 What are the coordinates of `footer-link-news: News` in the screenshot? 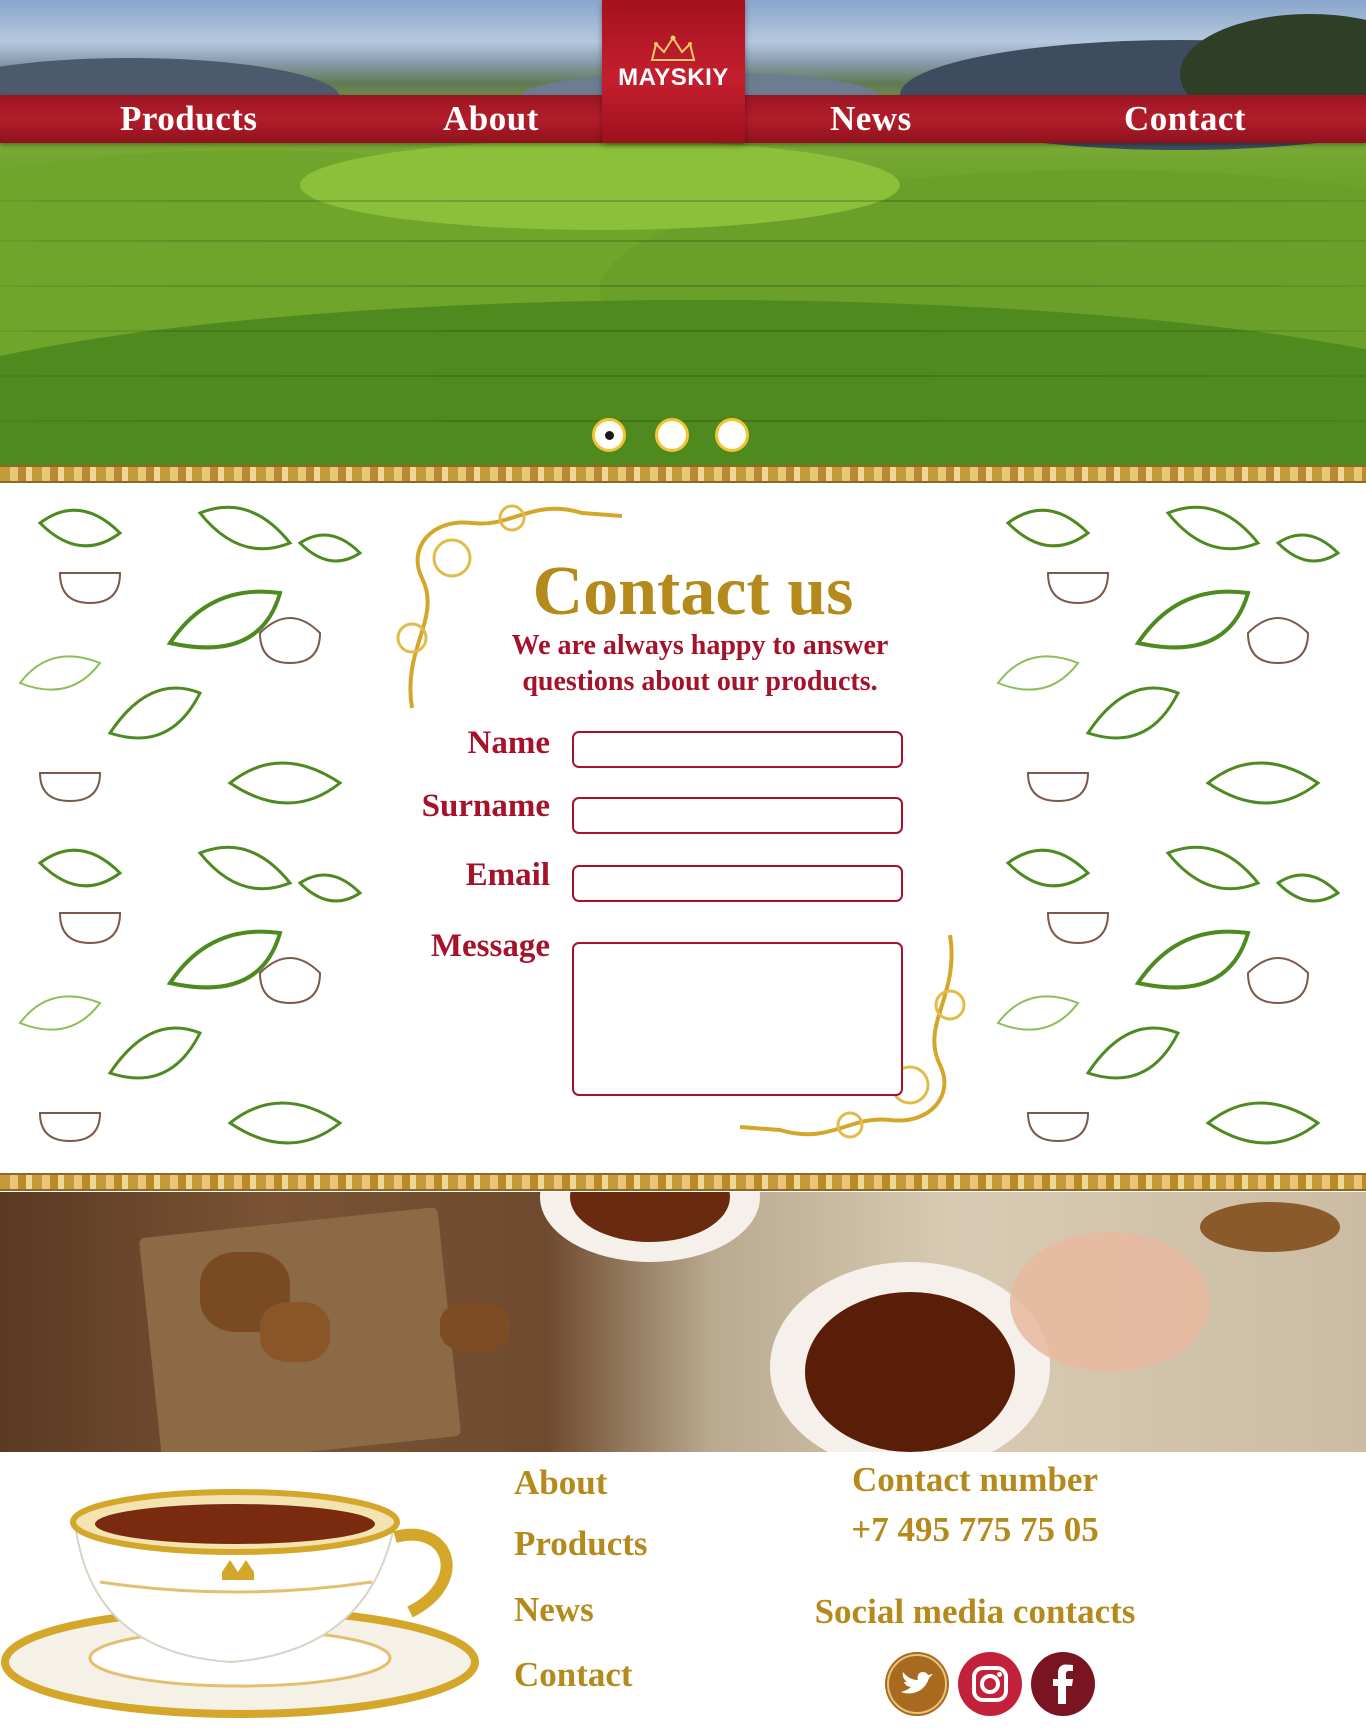 It's located at (554, 1610).